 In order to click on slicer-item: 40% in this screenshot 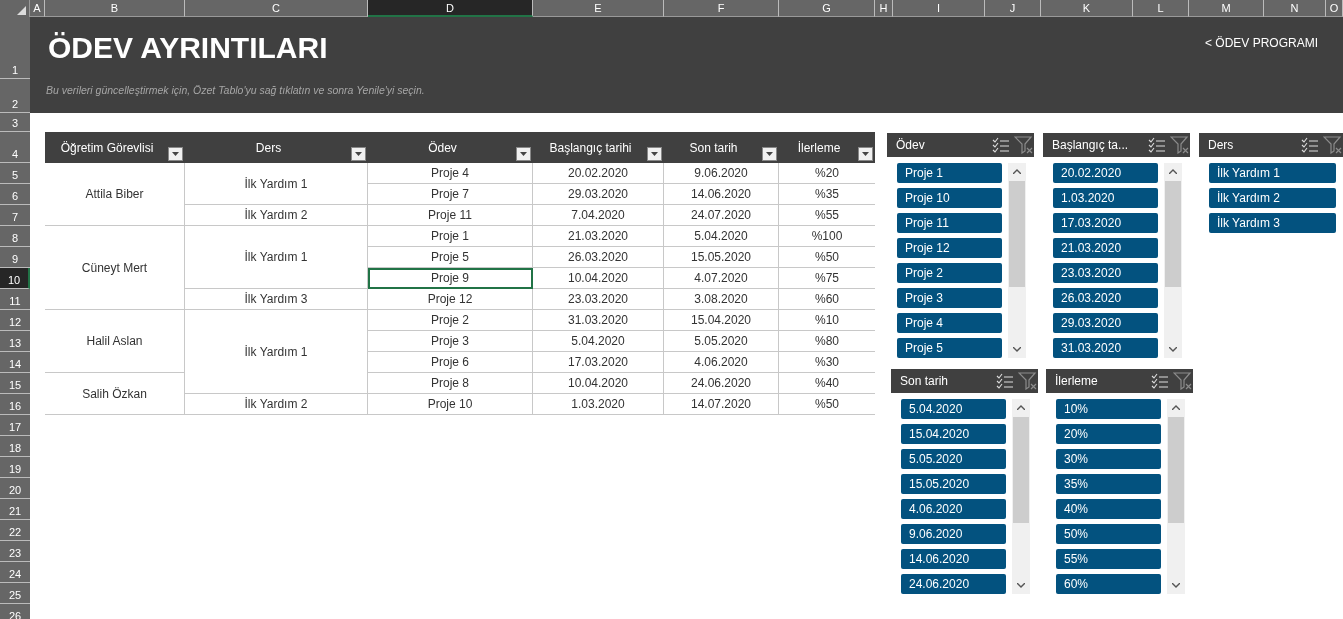, I will do `click(1108, 509)`.